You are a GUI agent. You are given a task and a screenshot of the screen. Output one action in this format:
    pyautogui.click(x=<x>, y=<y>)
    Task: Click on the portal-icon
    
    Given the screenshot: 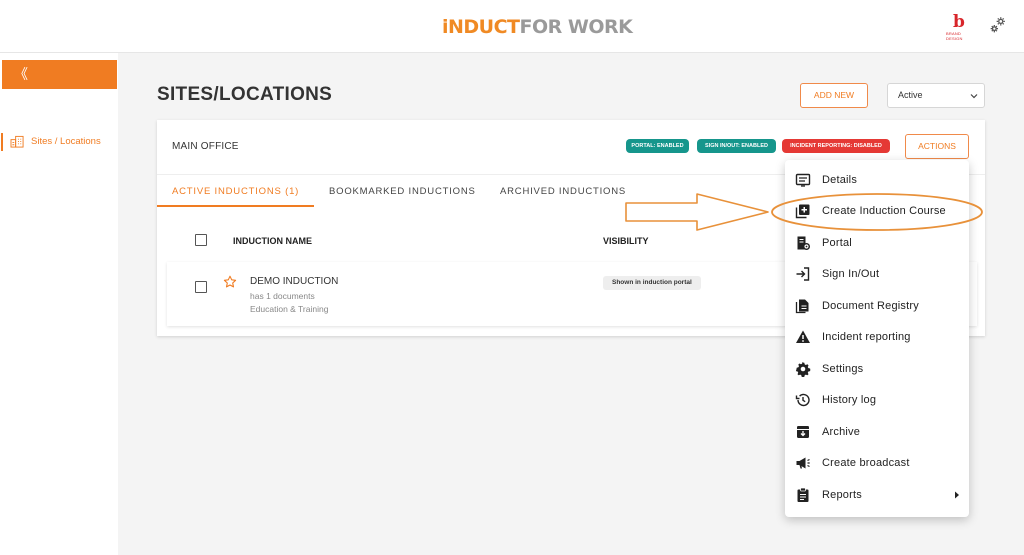 What is the action you would take?
    pyautogui.click(x=803, y=243)
    